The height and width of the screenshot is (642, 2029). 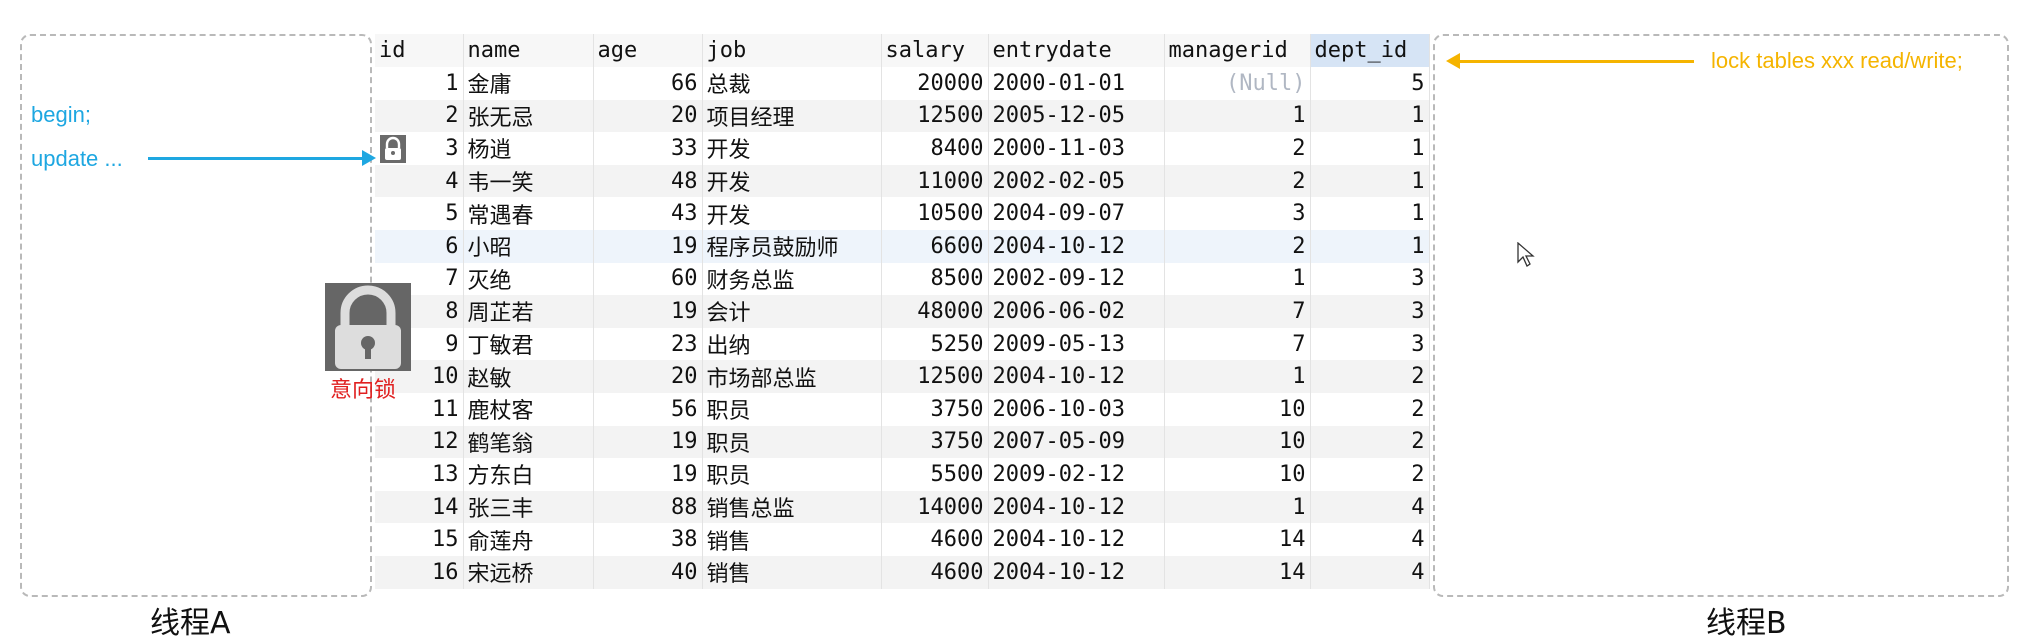 What do you see at coordinates (1237, 539) in the screenshot?
I see `table-cell: 14` at bounding box center [1237, 539].